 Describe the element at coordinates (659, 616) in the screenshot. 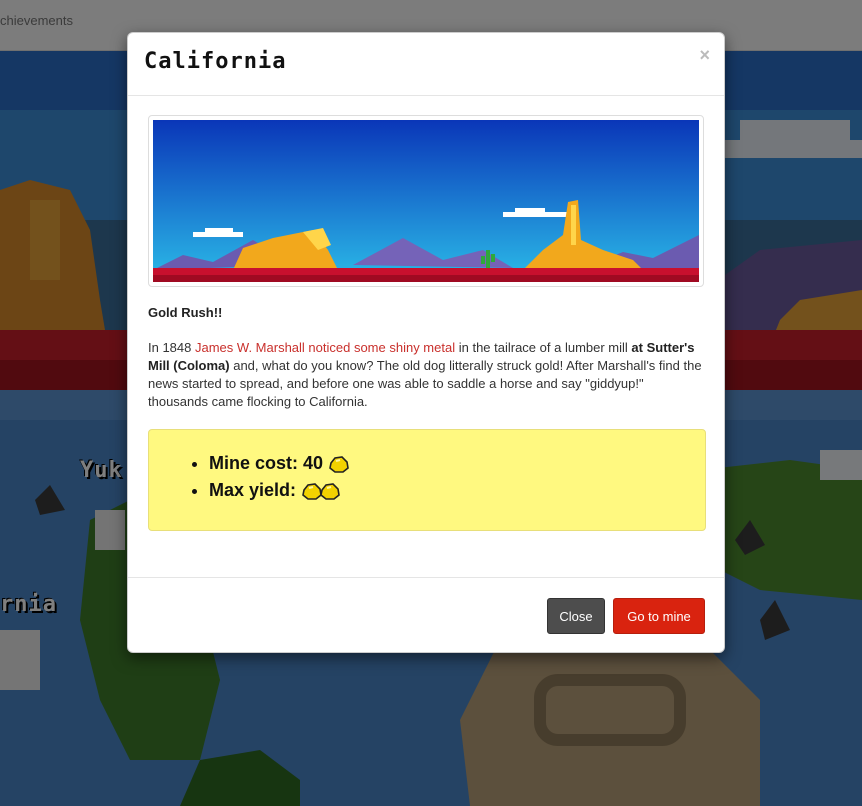

I see `go-to-mine-button: Go to mine` at that location.